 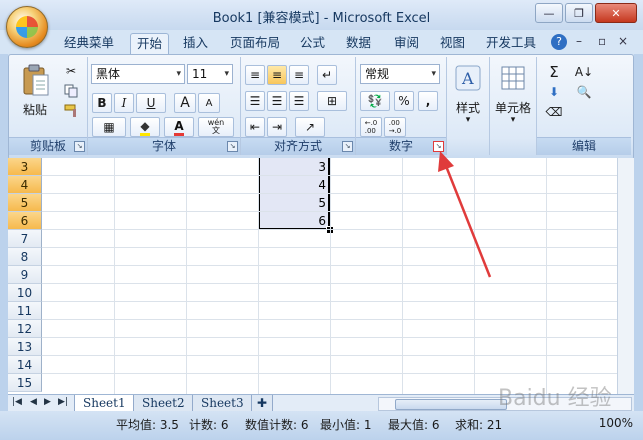 I want to click on prev-sheet-icon: ◀, so click(x=33, y=402).